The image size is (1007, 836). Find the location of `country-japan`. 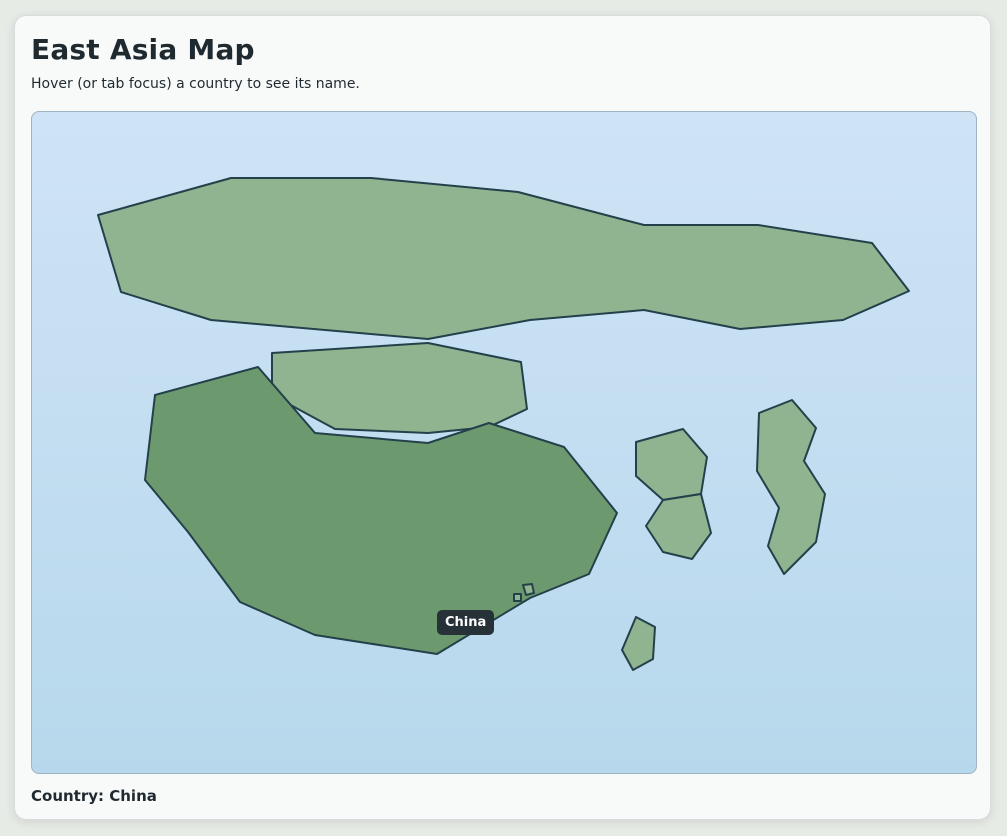

country-japan is located at coordinates (791, 487).